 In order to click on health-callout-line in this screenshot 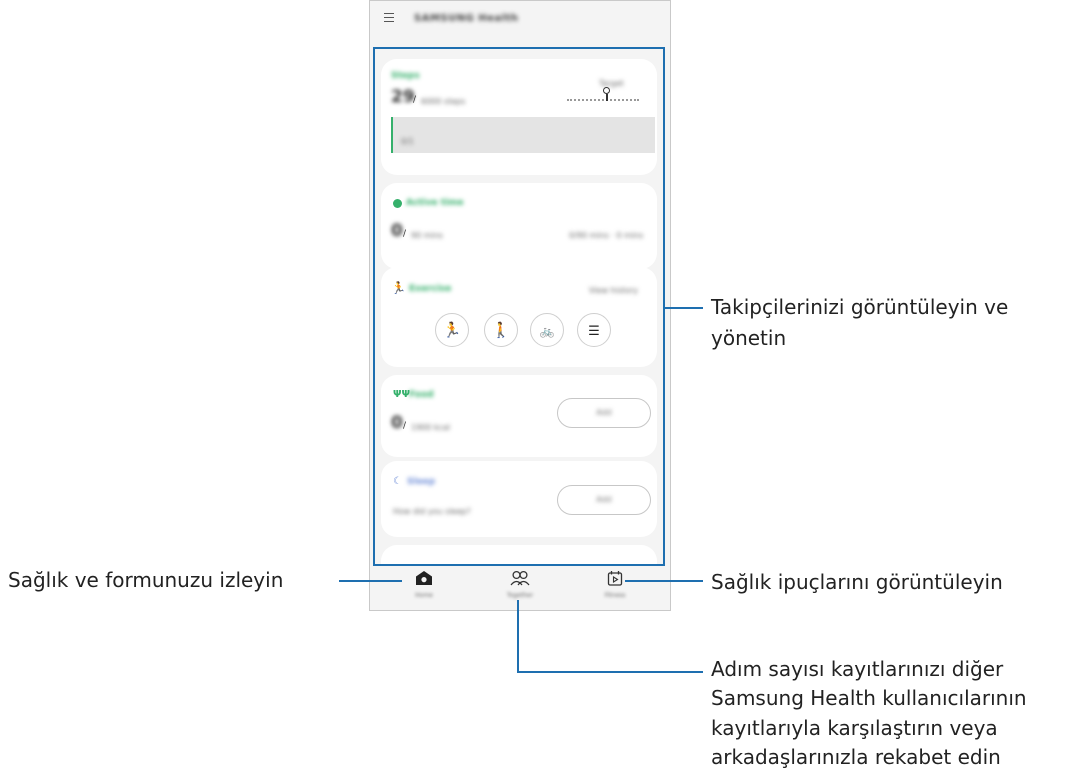, I will do `click(370, 581)`.